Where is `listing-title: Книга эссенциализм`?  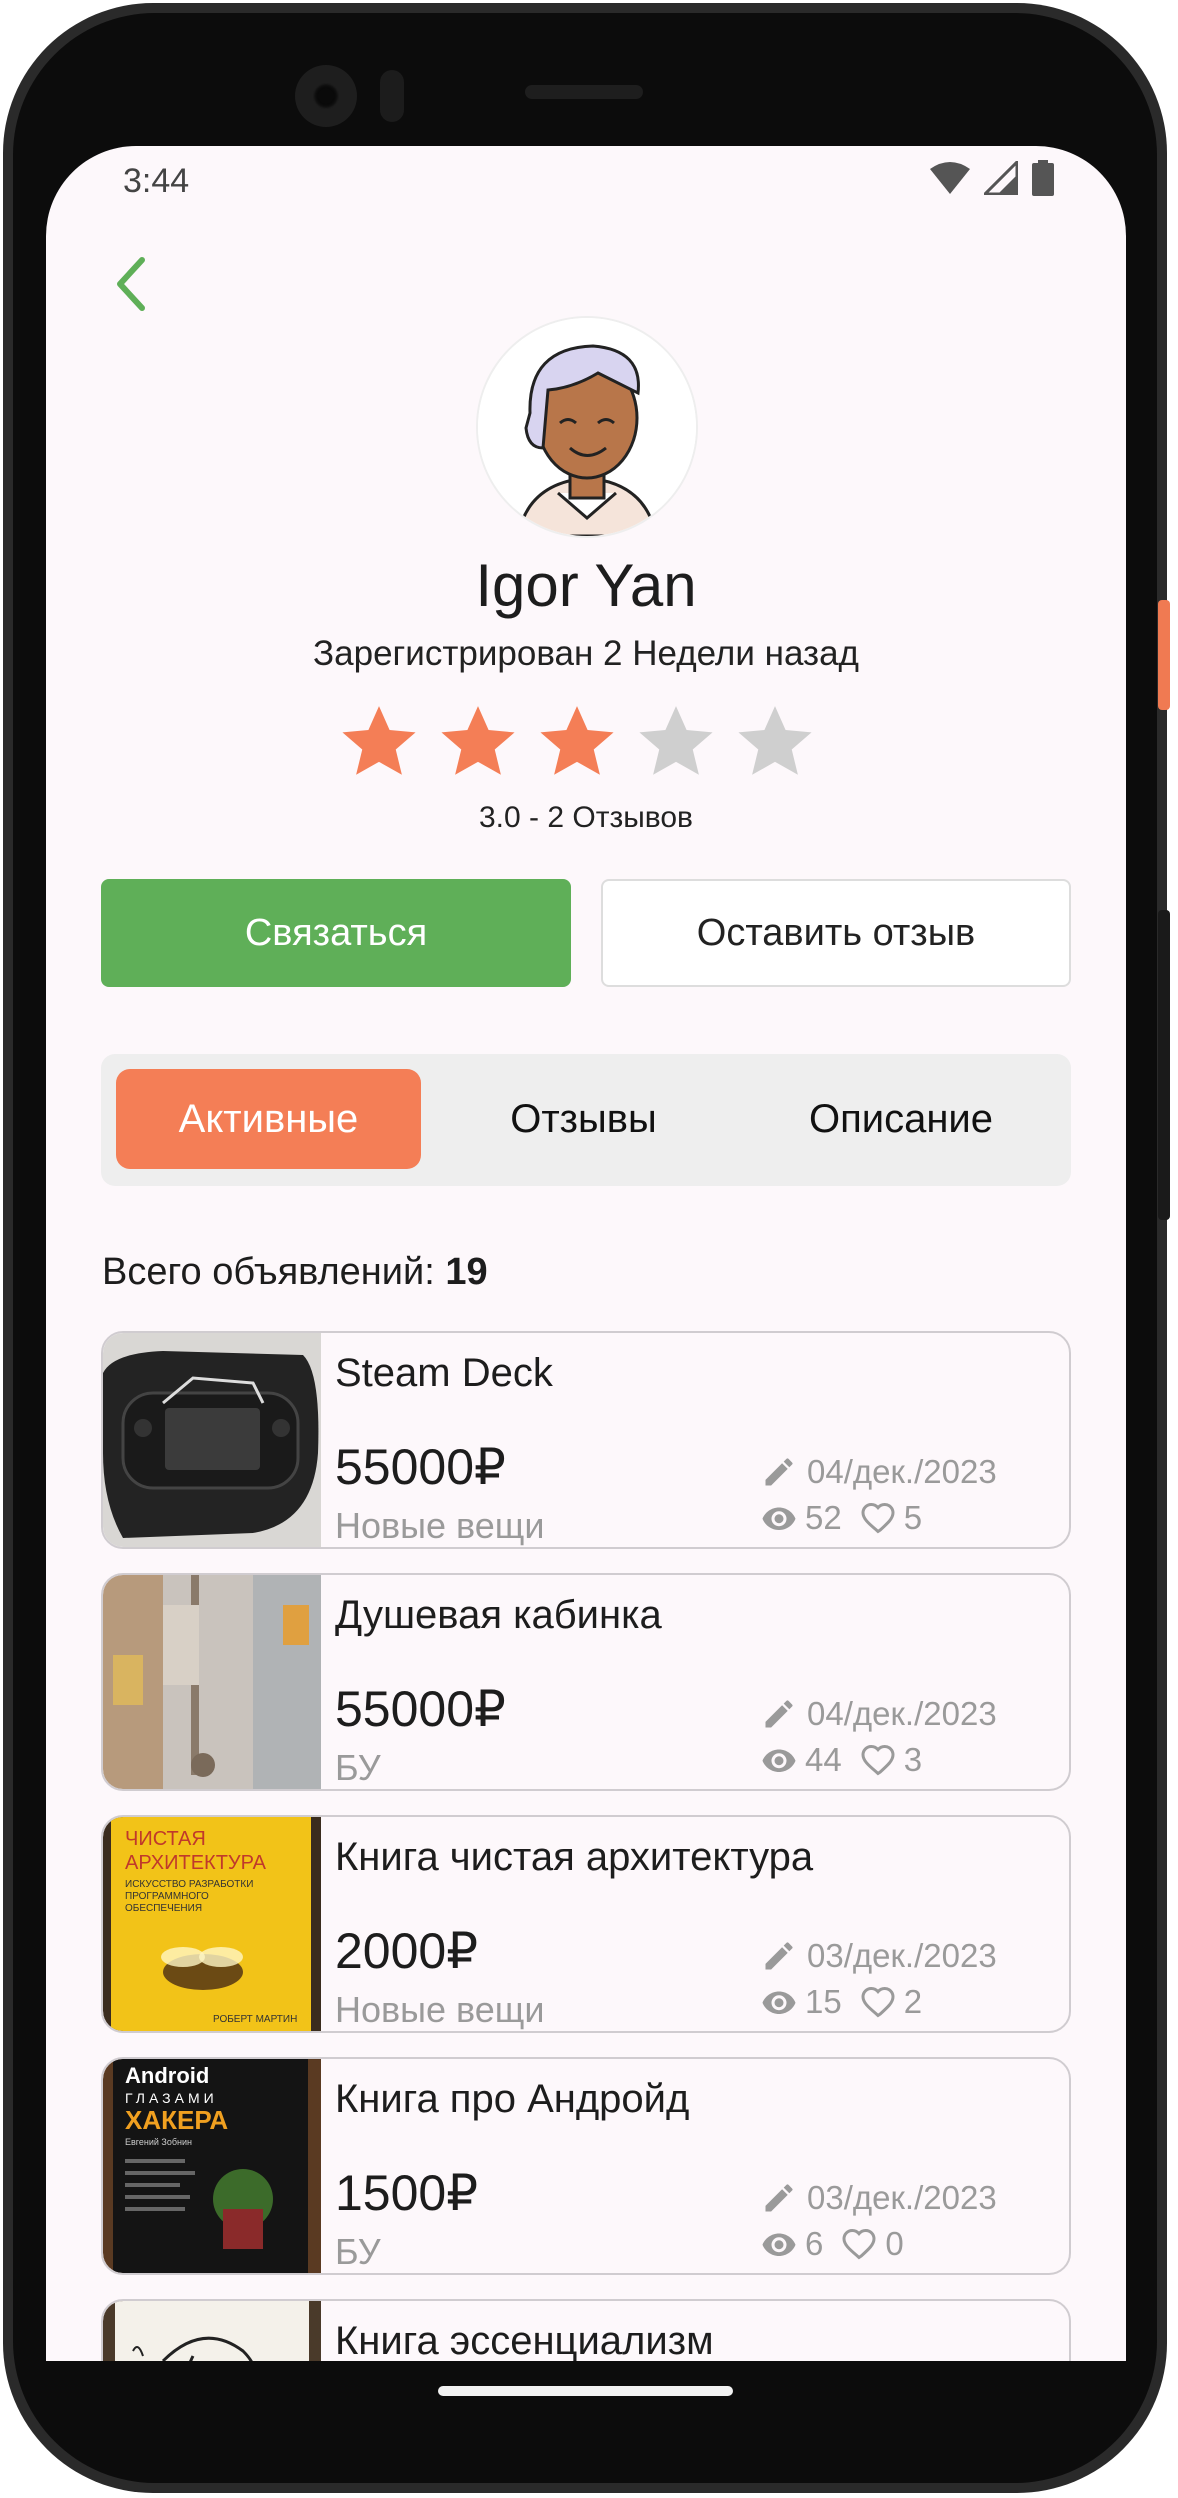 listing-title: Книга эссенциализм is located at coordinates (524, 2340).